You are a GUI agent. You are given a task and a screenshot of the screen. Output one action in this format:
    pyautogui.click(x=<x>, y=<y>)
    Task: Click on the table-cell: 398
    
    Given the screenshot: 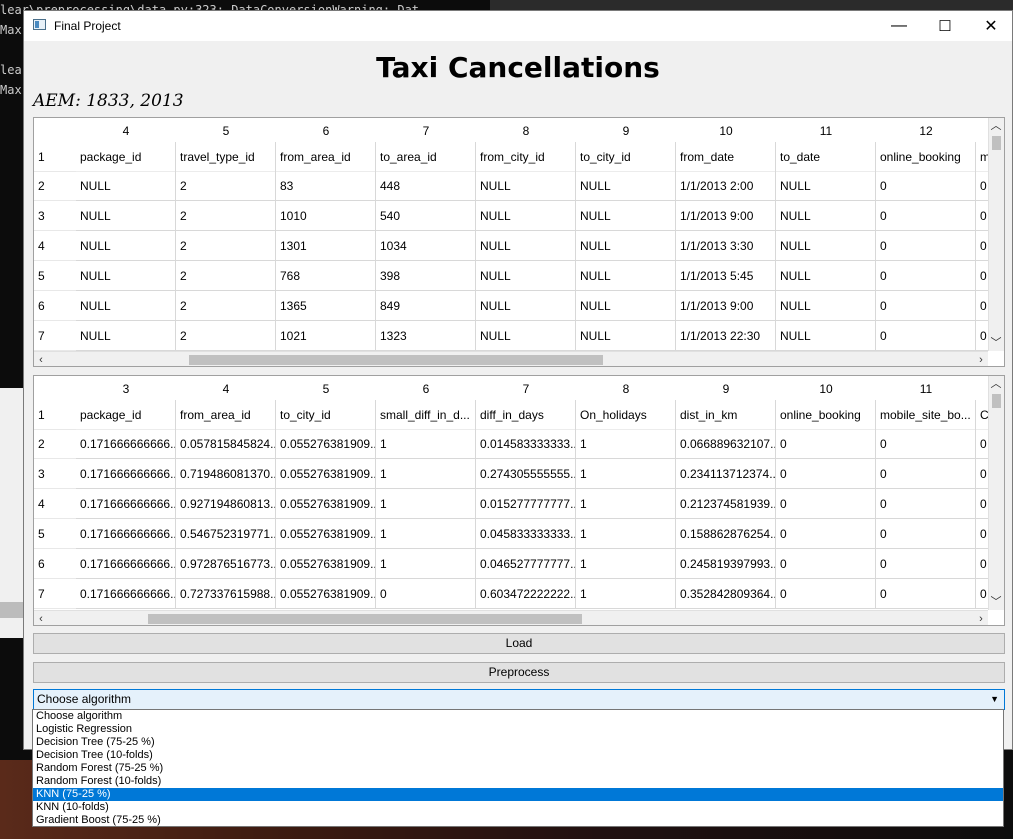 What is the action you would take?
    pyautogui.click(x=426, y=276)
    